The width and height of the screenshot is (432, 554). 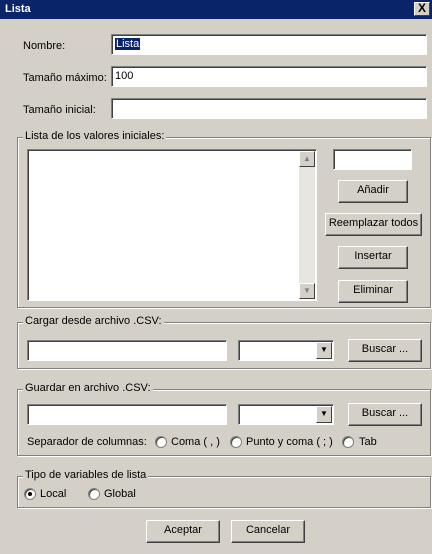 I want to click on triangle-down-icon: ▼, so click(x=307, y=290).